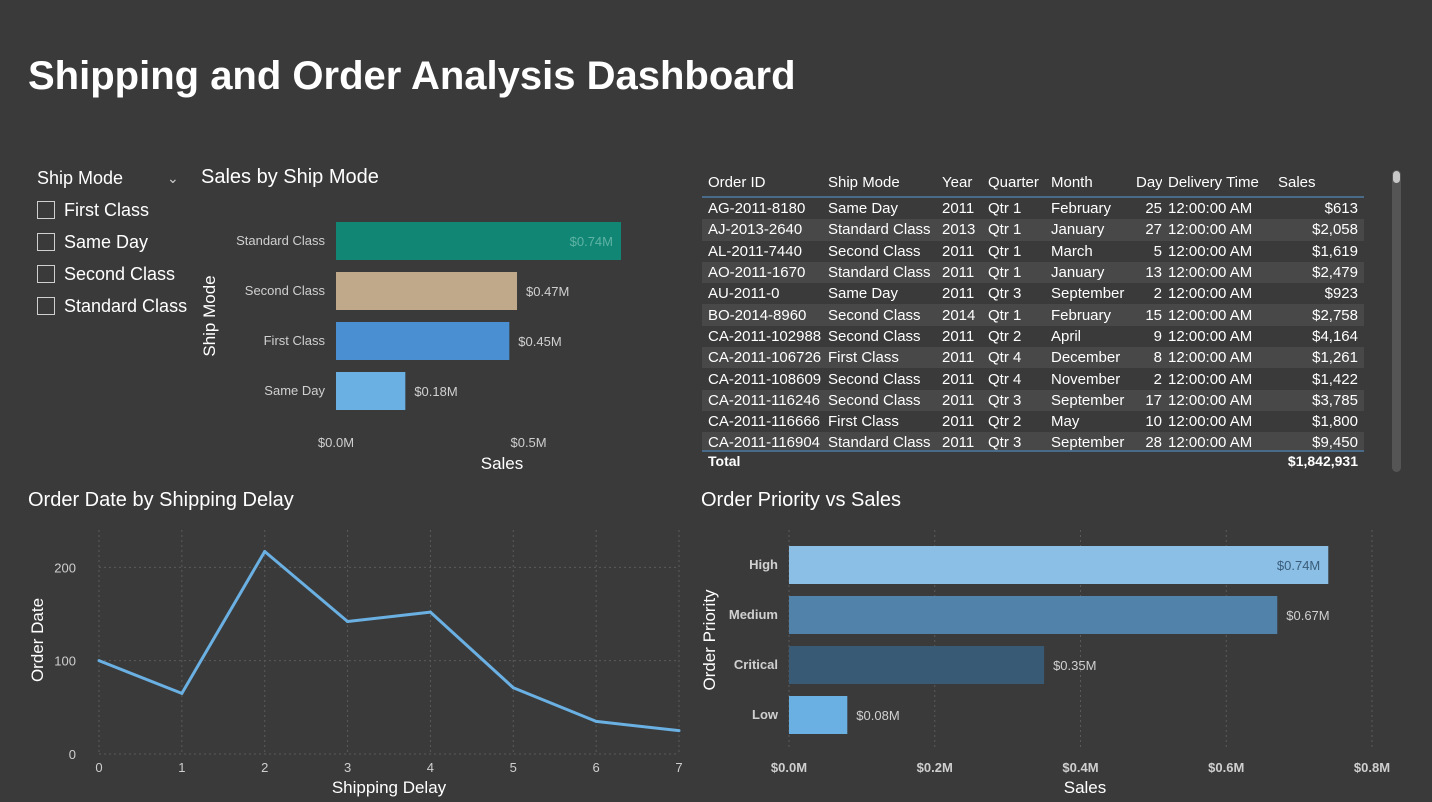 The width and height of the screenshot is (1432, 802). What do you see at coordinates (959, 315) in the screenshot?
I see `cell-year: 2014` at bounding box center [959, 315].